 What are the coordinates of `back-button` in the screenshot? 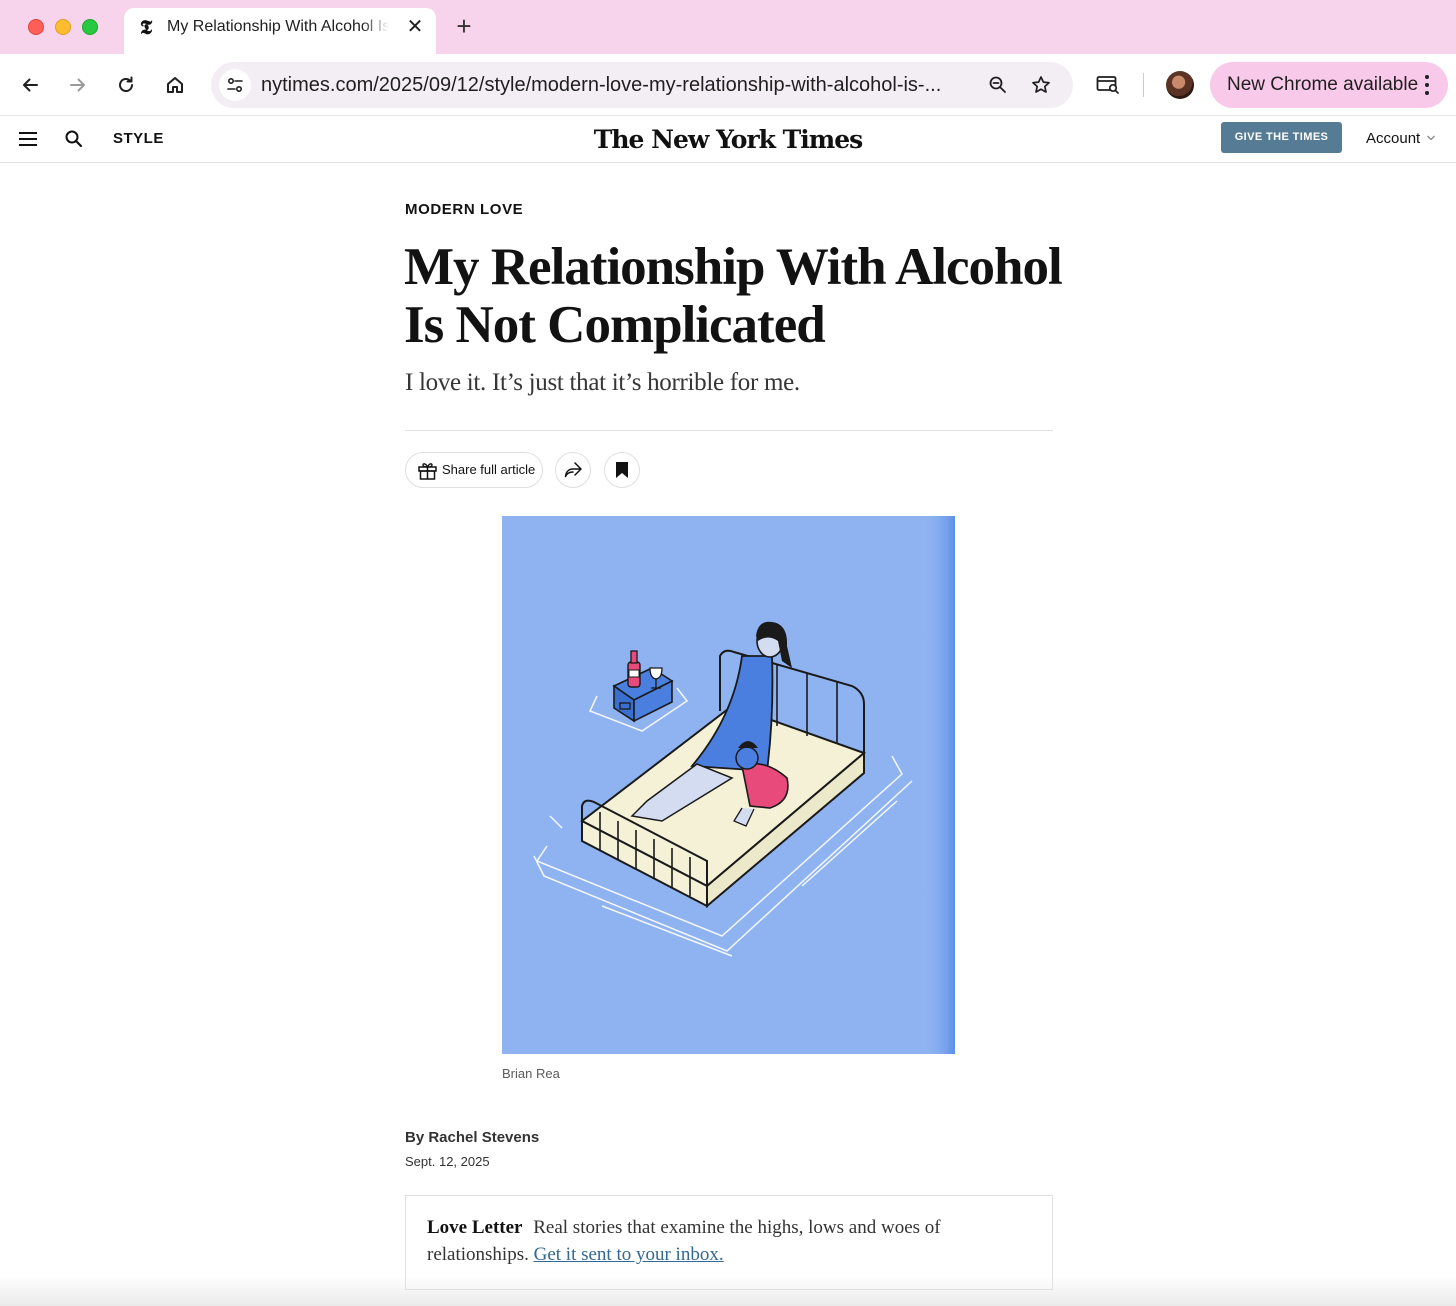 It's located at (30, 85).